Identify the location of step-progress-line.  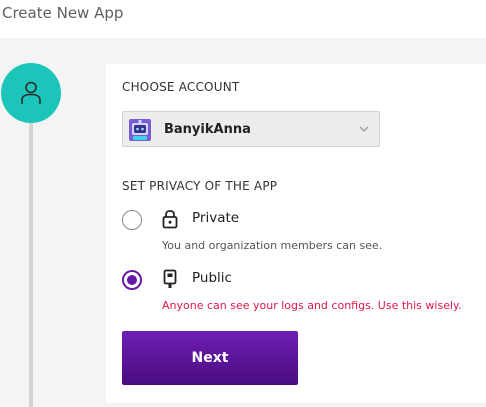
(31, 263).